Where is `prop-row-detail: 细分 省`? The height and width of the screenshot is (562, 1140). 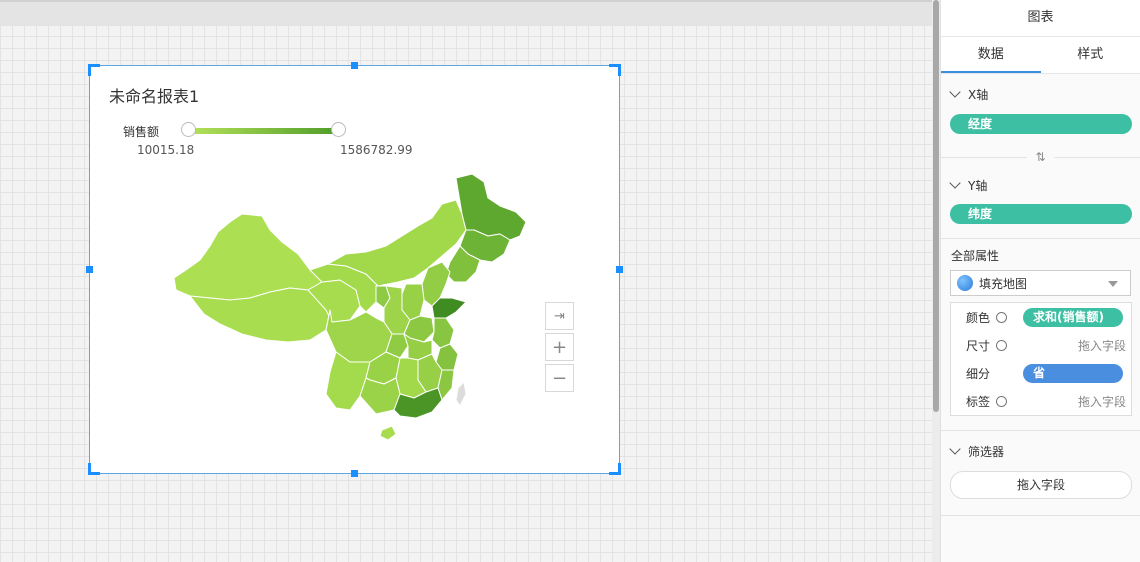
prop-row-detail: 细分 省 is located at coordinates (1041, 373).